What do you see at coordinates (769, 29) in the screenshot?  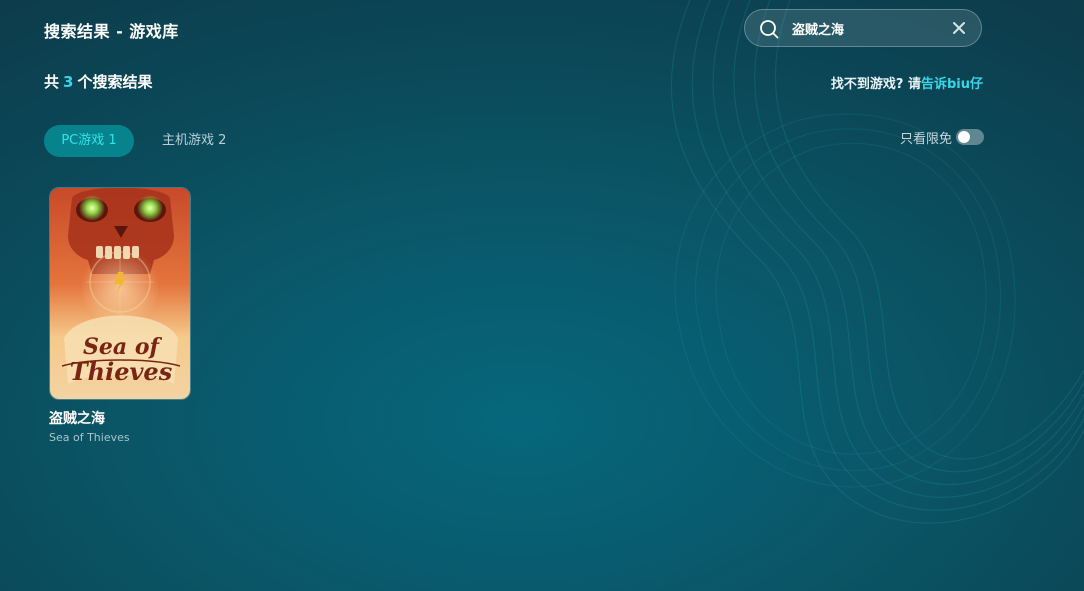 I see `search-icon` at bounding box center [769, 29].